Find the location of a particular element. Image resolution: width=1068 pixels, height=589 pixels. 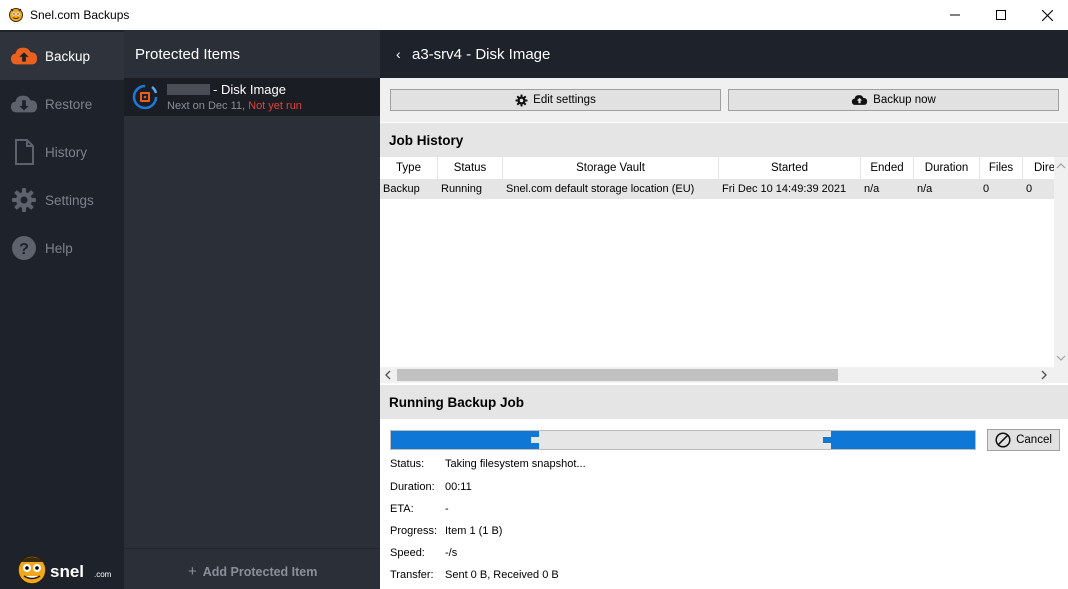

help-icon: ? is located at coordinates (24, 248).